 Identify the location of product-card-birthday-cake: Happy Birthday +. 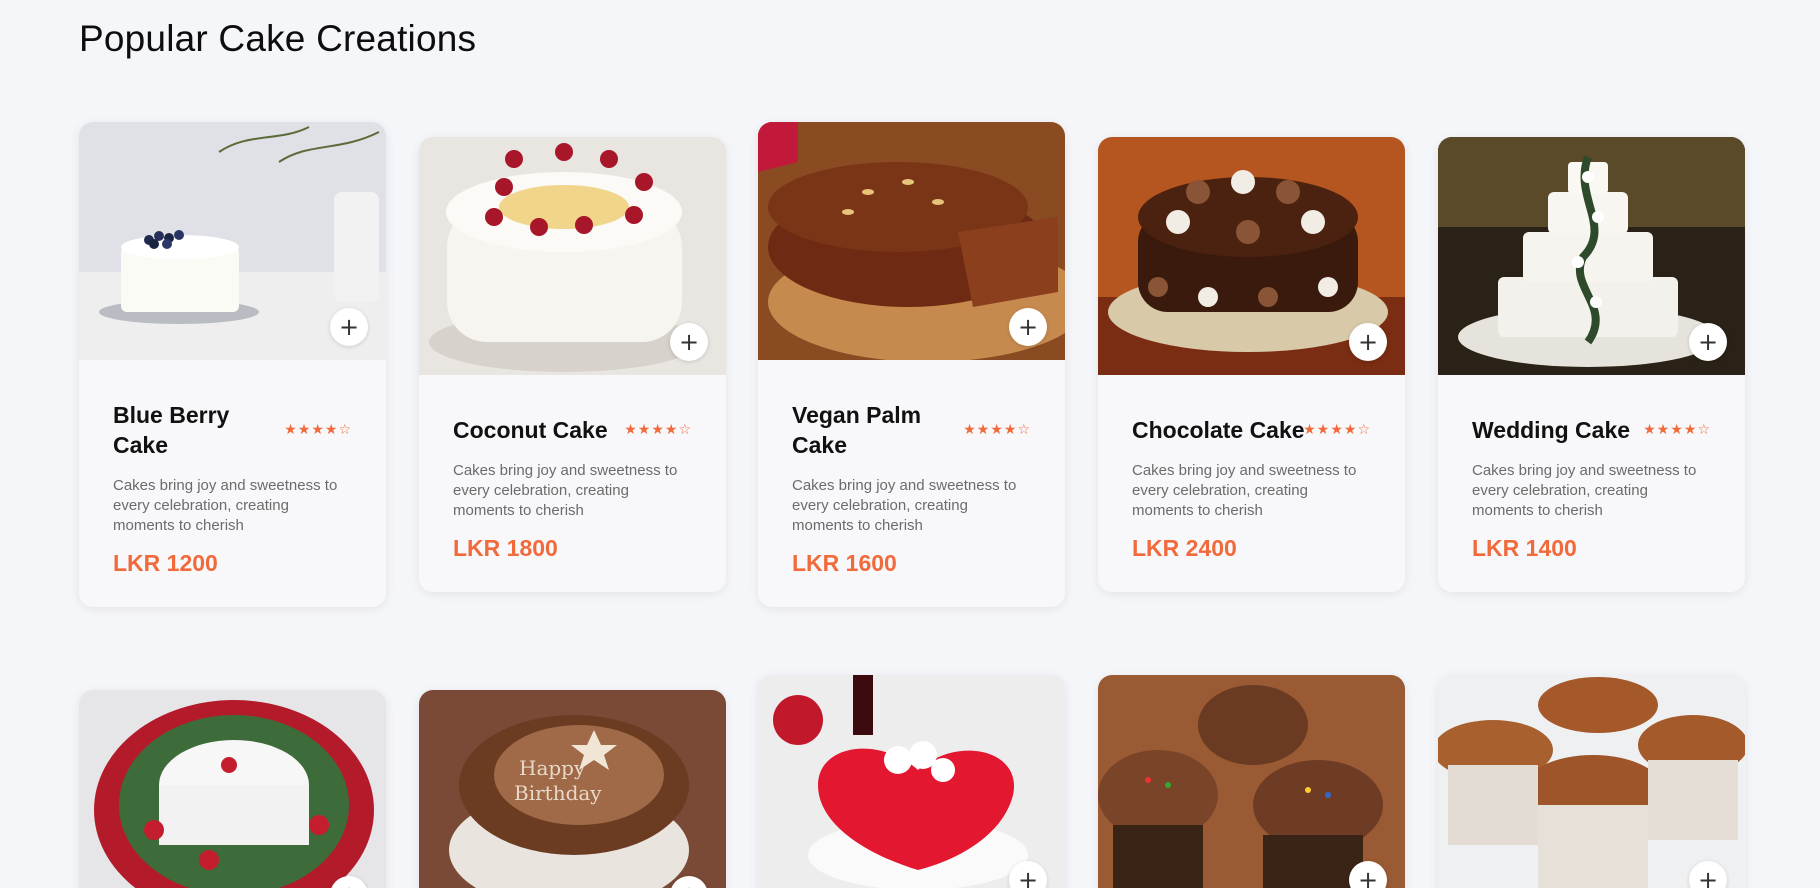
(572, 789).